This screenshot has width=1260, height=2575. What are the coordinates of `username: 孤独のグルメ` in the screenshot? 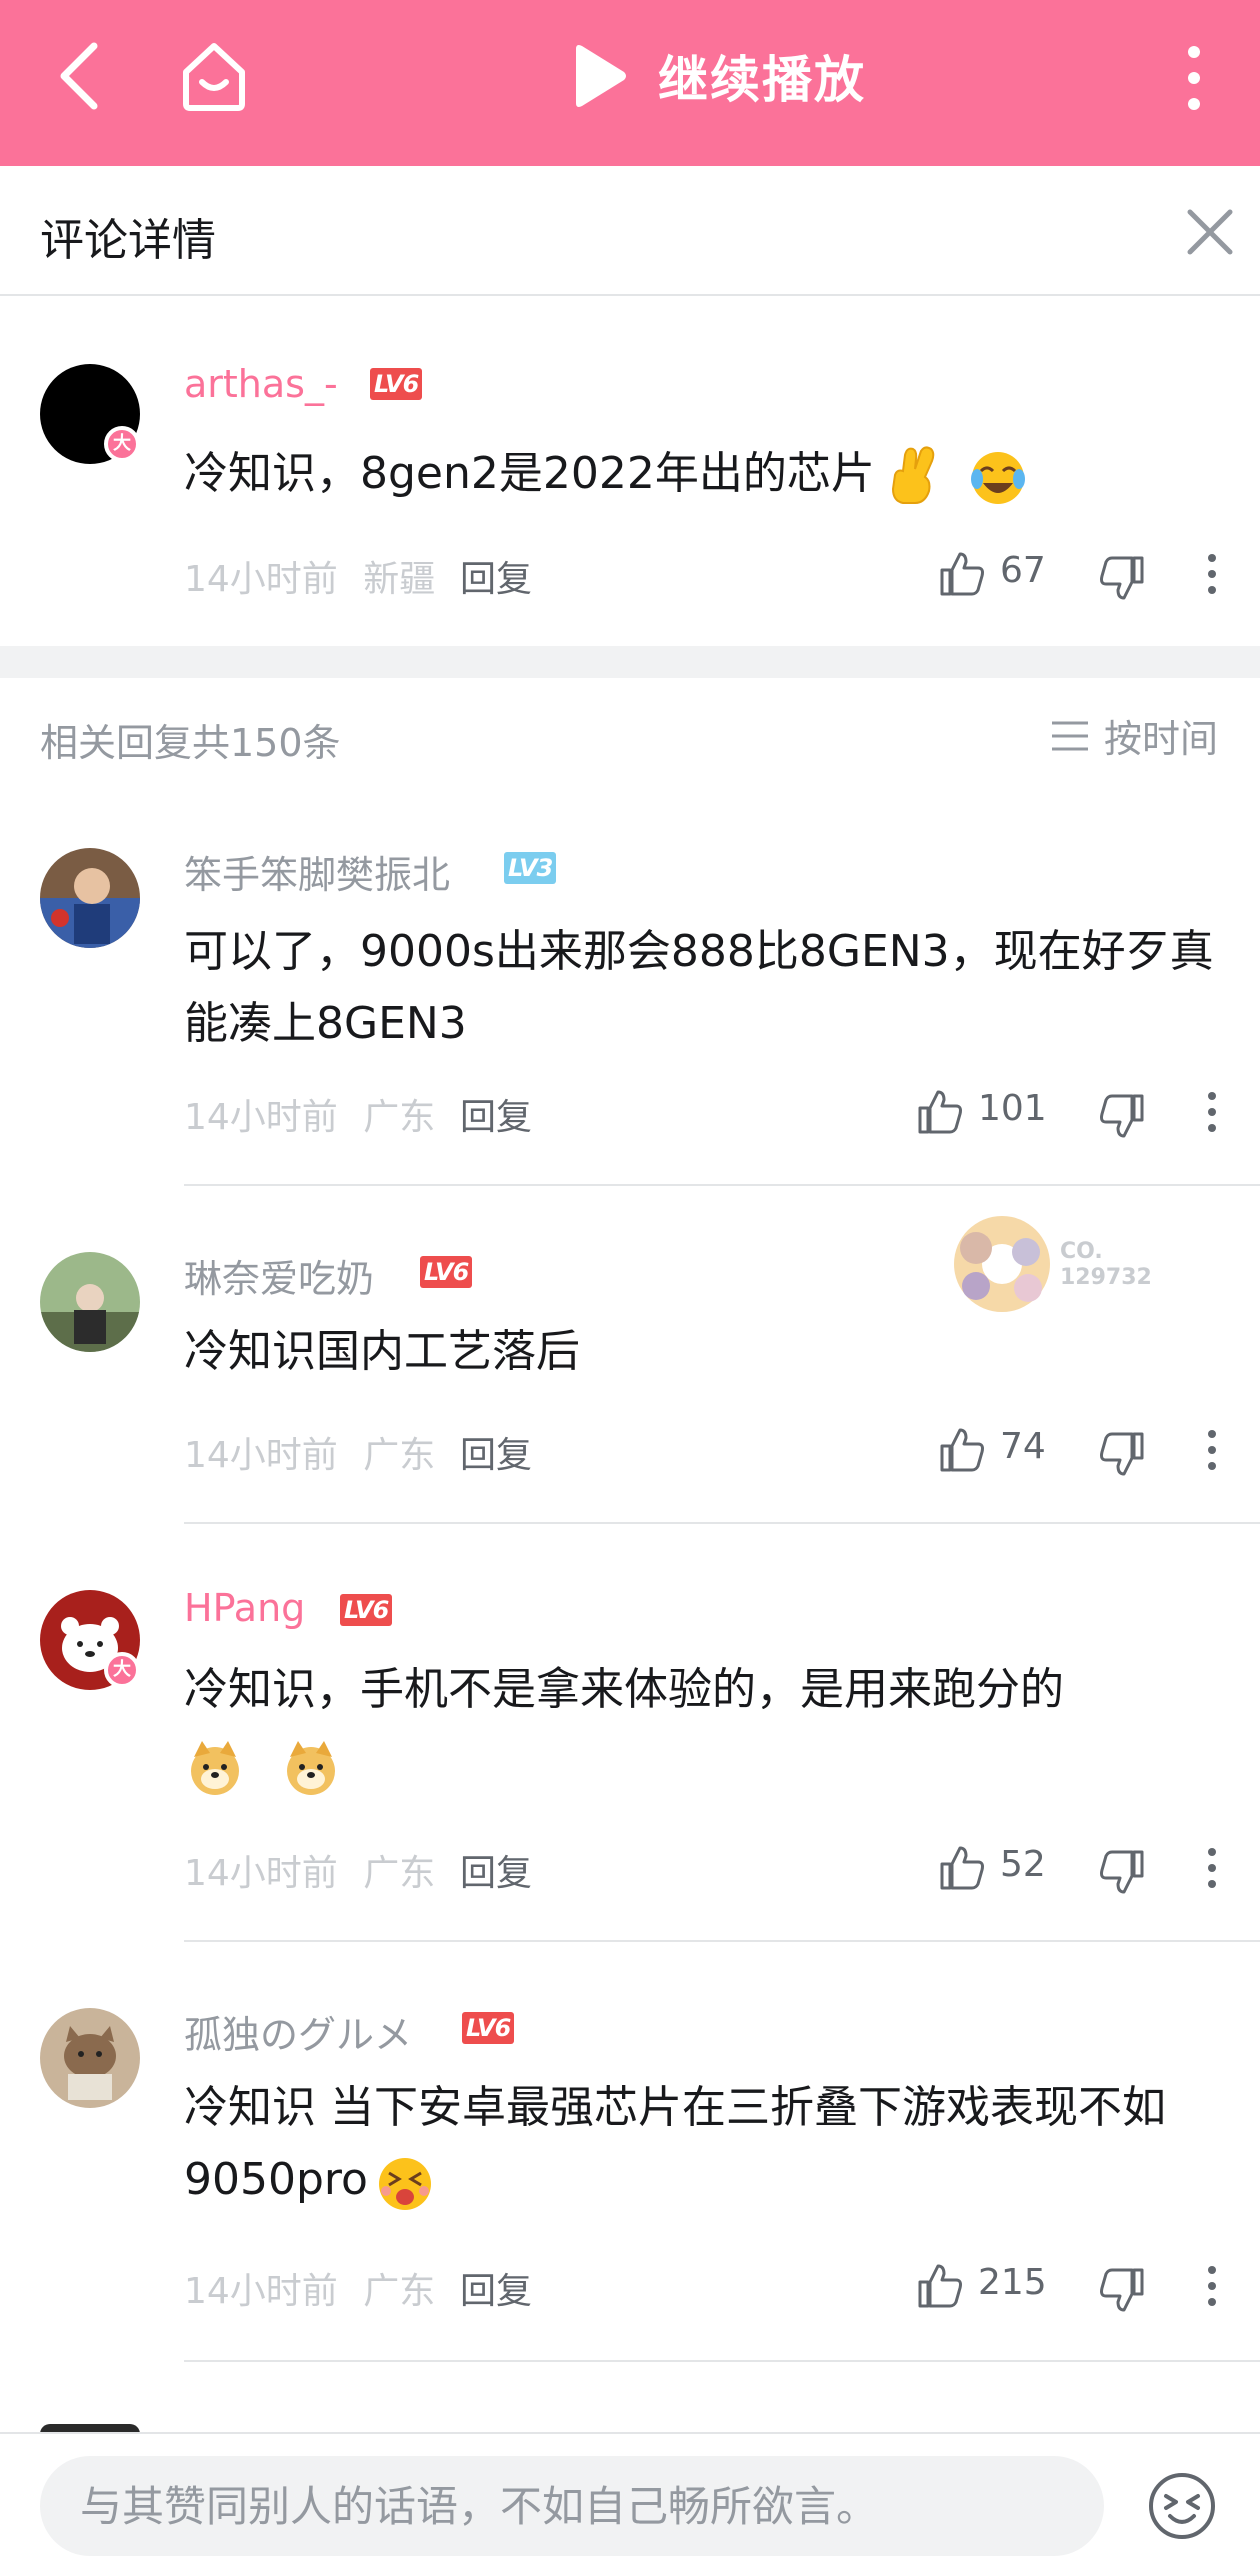 It's located at (298, 2031).